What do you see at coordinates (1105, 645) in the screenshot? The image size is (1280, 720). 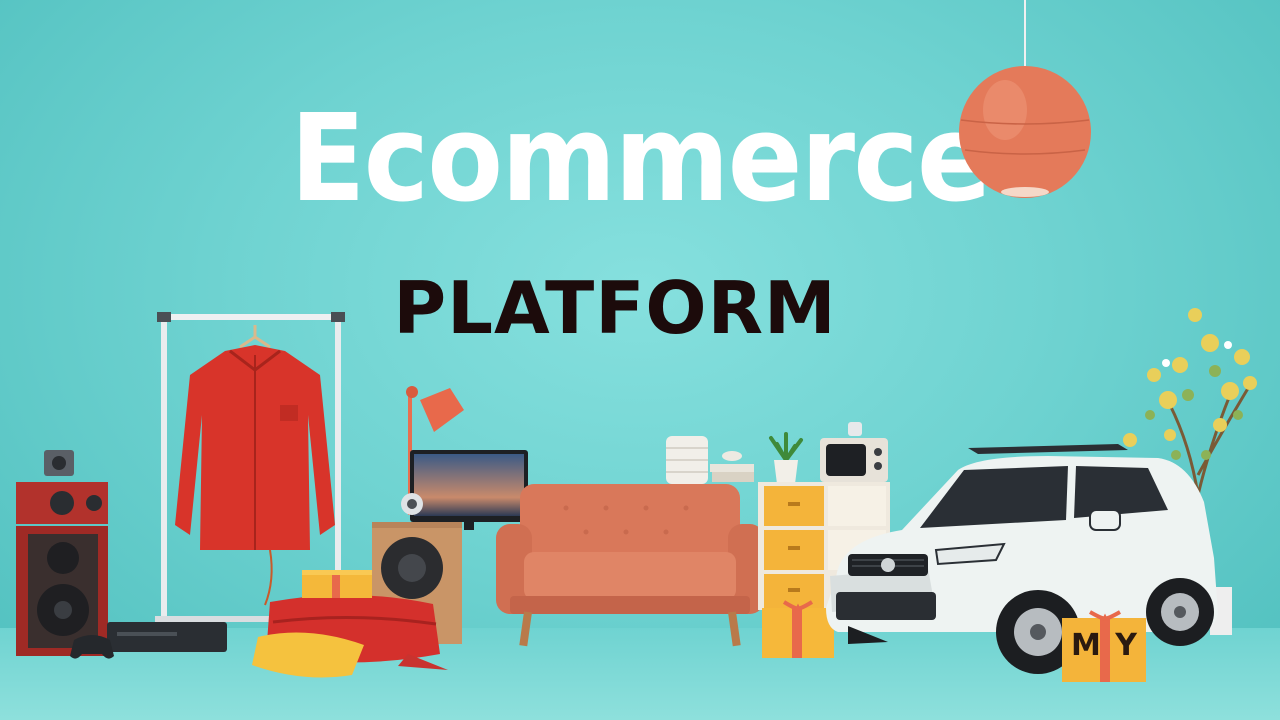 I see `gift-box-label: M Y` at bounding box center [1105, 645].